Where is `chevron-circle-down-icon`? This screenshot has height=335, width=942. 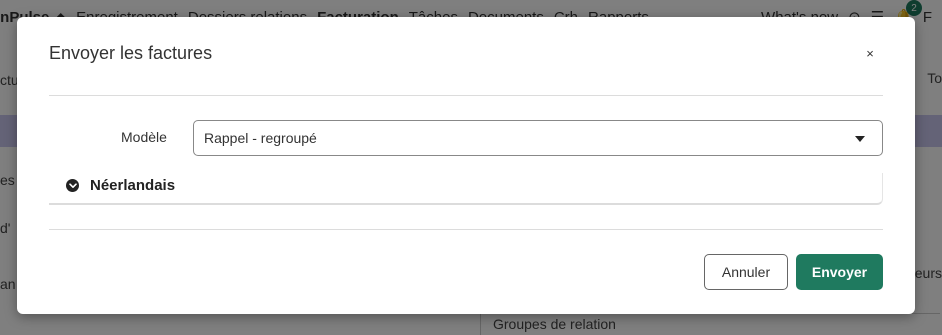
chevron-circle-down-icon is located at coordinates (72, 185).